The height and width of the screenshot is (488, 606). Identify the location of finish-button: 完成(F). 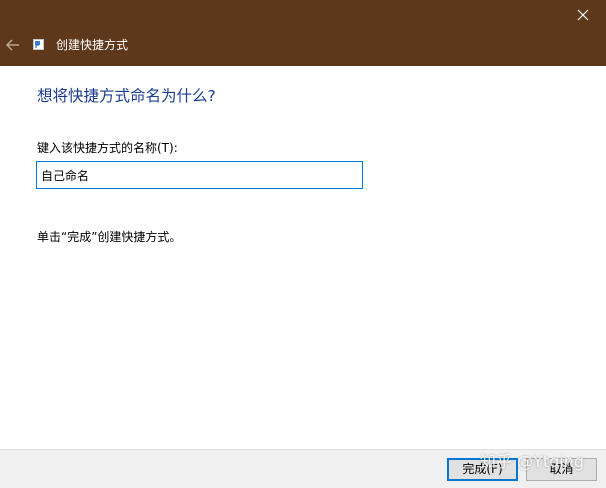
(482, 469).